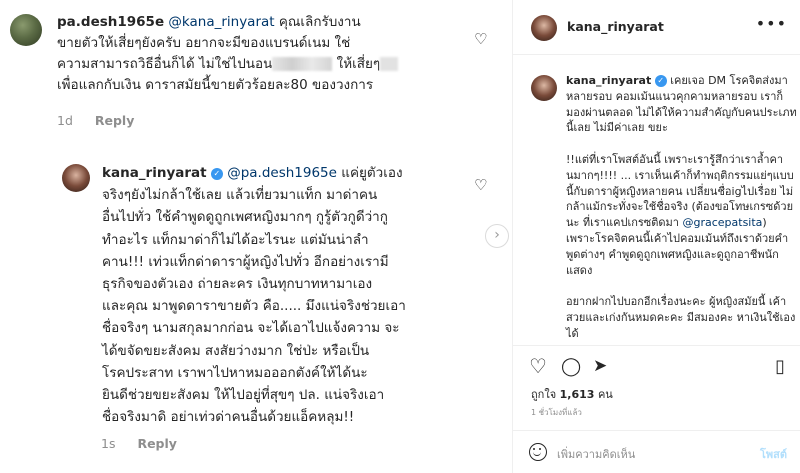  Describe the element at coordinates (372, 173) in the screenshot. I see `comment-text-line: แค่ยูตัวเอง` at that location.